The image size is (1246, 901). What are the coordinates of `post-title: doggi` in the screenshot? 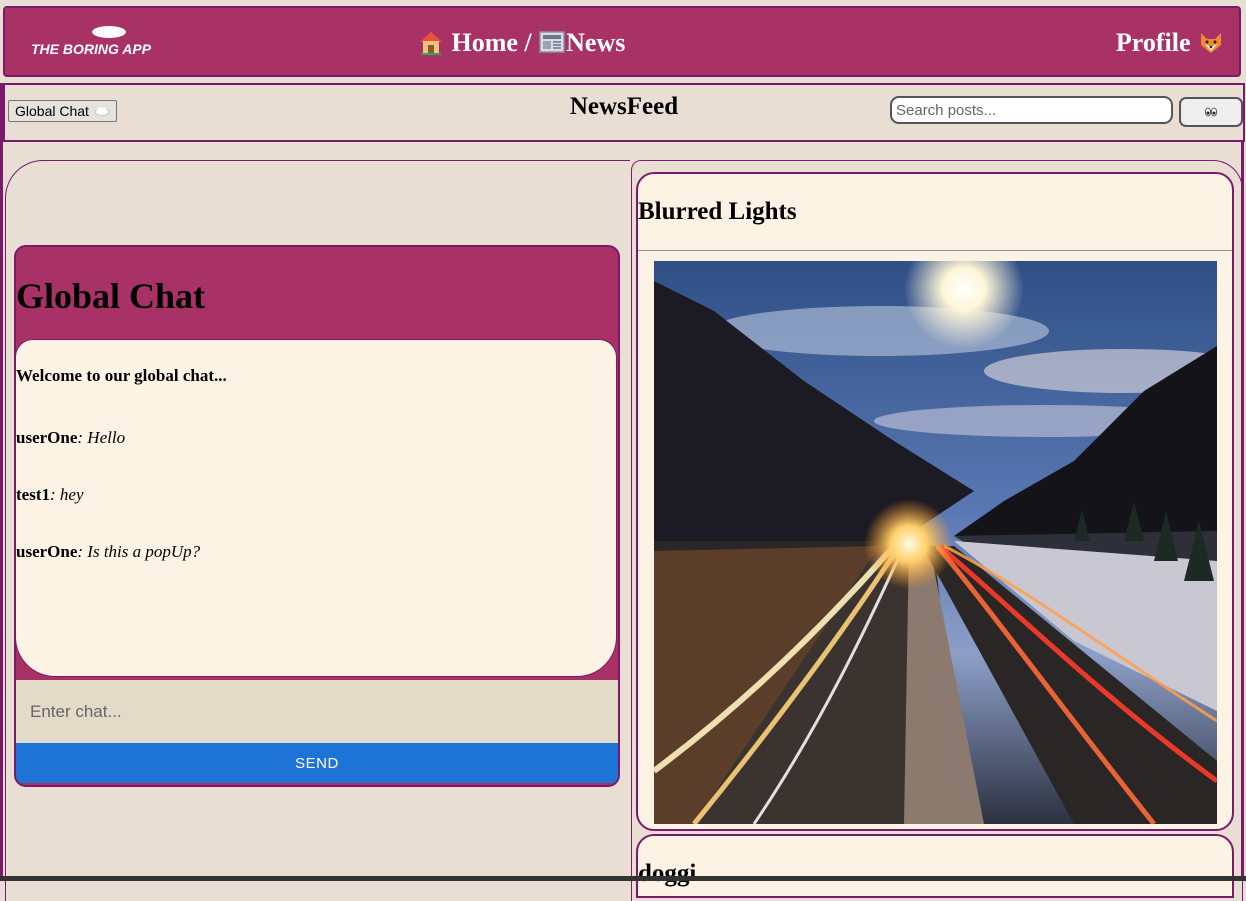 It's located at (667, 874).